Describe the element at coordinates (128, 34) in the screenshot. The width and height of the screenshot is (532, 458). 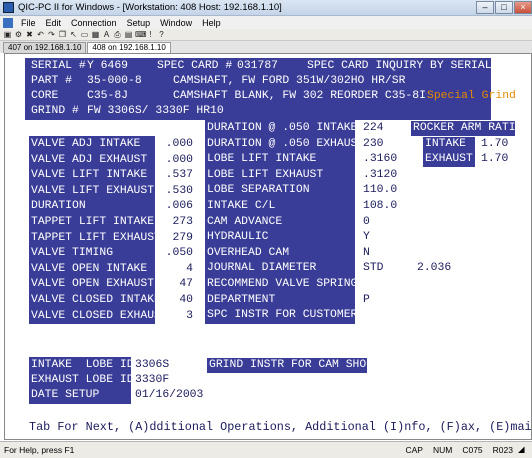
I see `chart-icon: ▤` at that location.